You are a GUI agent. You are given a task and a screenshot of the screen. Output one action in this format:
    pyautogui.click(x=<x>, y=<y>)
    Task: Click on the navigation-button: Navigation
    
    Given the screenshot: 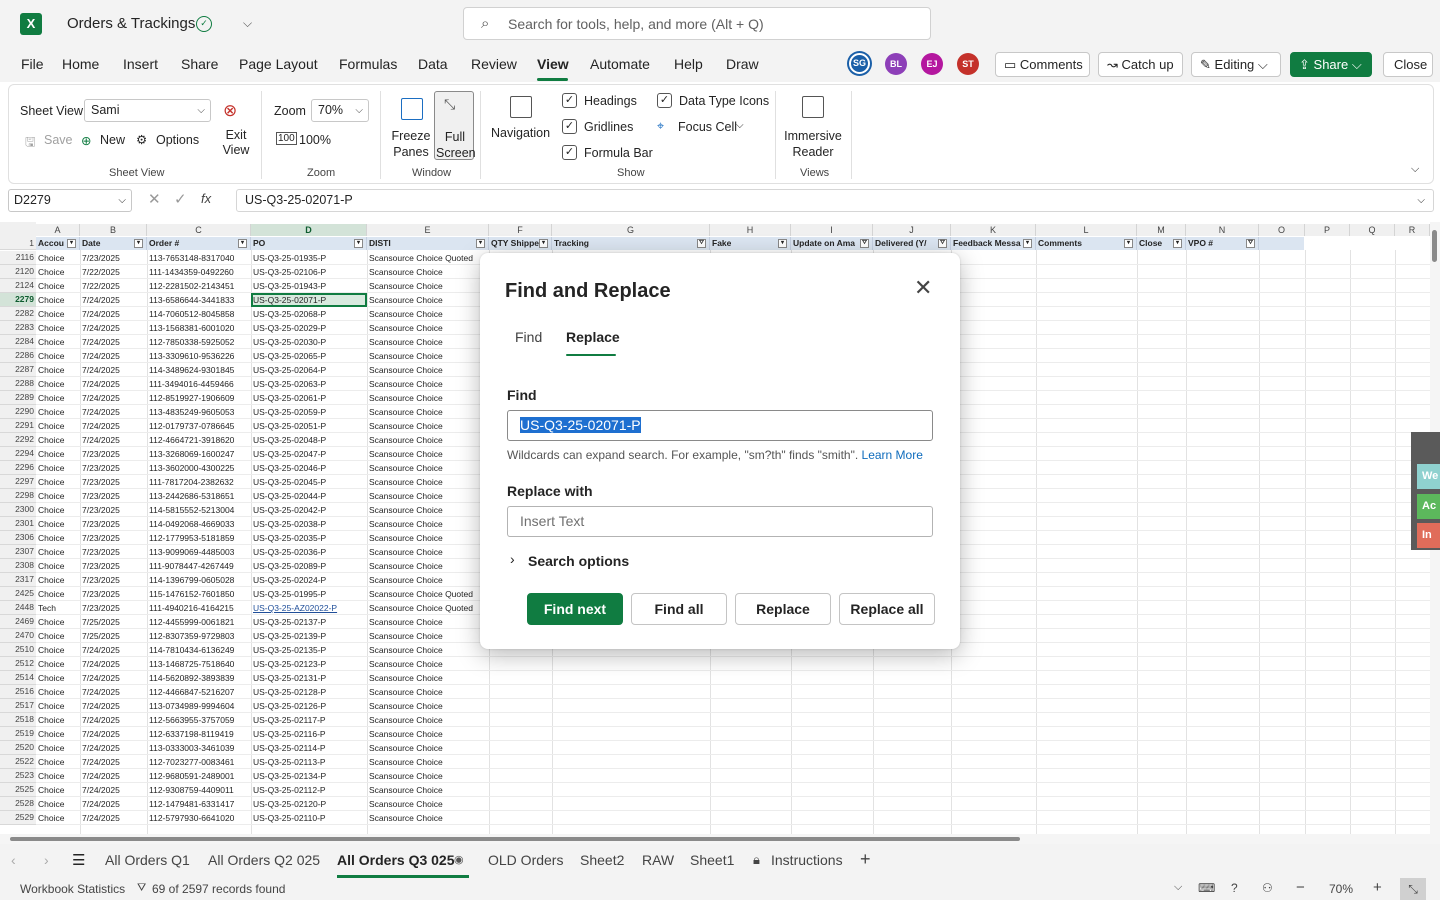 What is the action you would take?
    pyautogui.click(x=520, y=133)
    